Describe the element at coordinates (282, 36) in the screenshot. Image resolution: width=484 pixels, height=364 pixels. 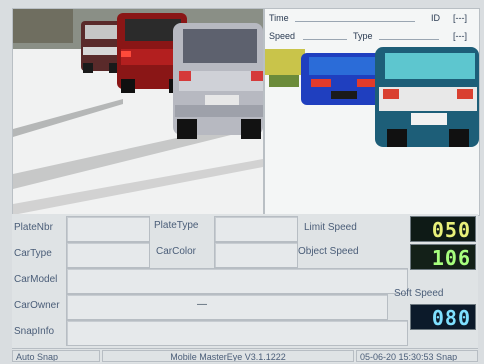
I see `overlay-speed-label: Speed` at that location.